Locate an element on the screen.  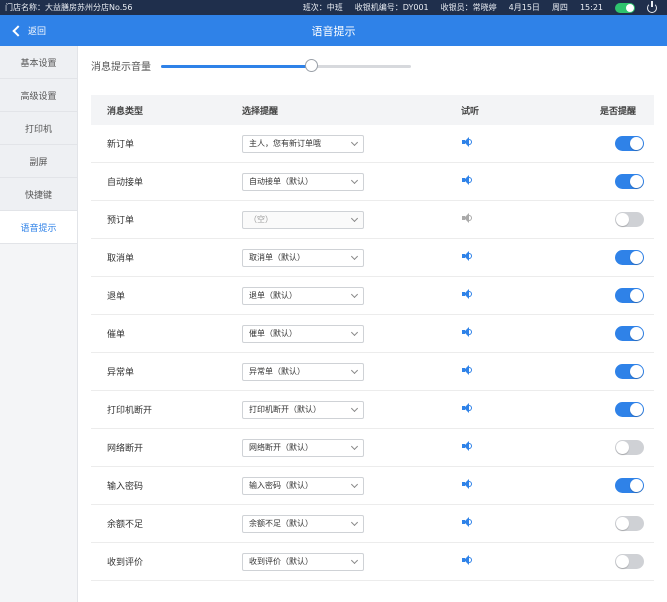
reminder-select-value: 自动接单（默认） is located at coordinates (281, 181).